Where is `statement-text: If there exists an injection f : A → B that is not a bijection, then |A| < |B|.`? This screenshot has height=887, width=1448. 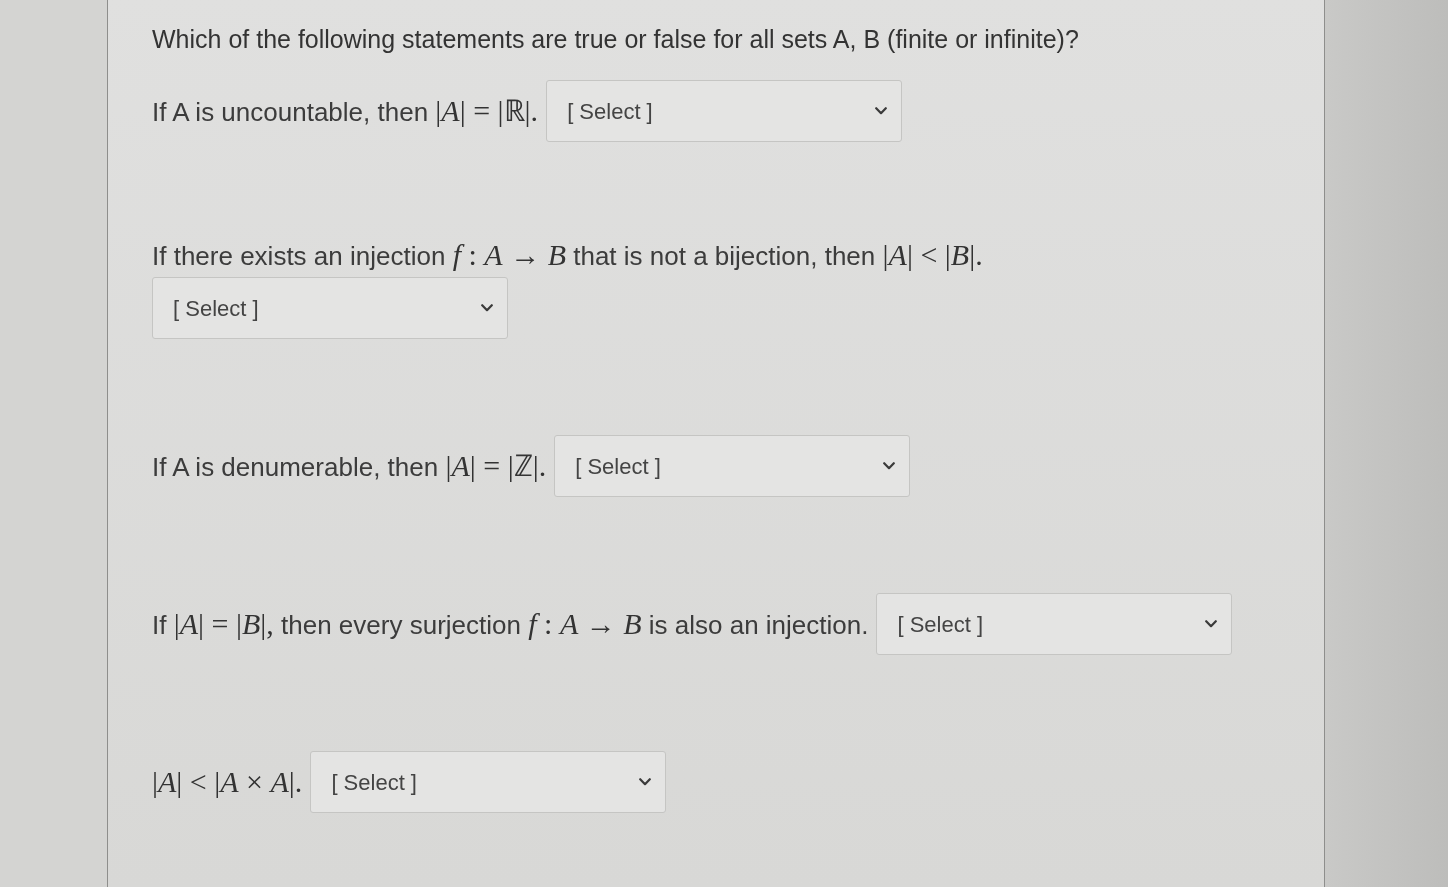
statement-text: If there exists an injection f : A → B that is not a bijection, then |A| < |B|. is located at coordinates (567, 255).